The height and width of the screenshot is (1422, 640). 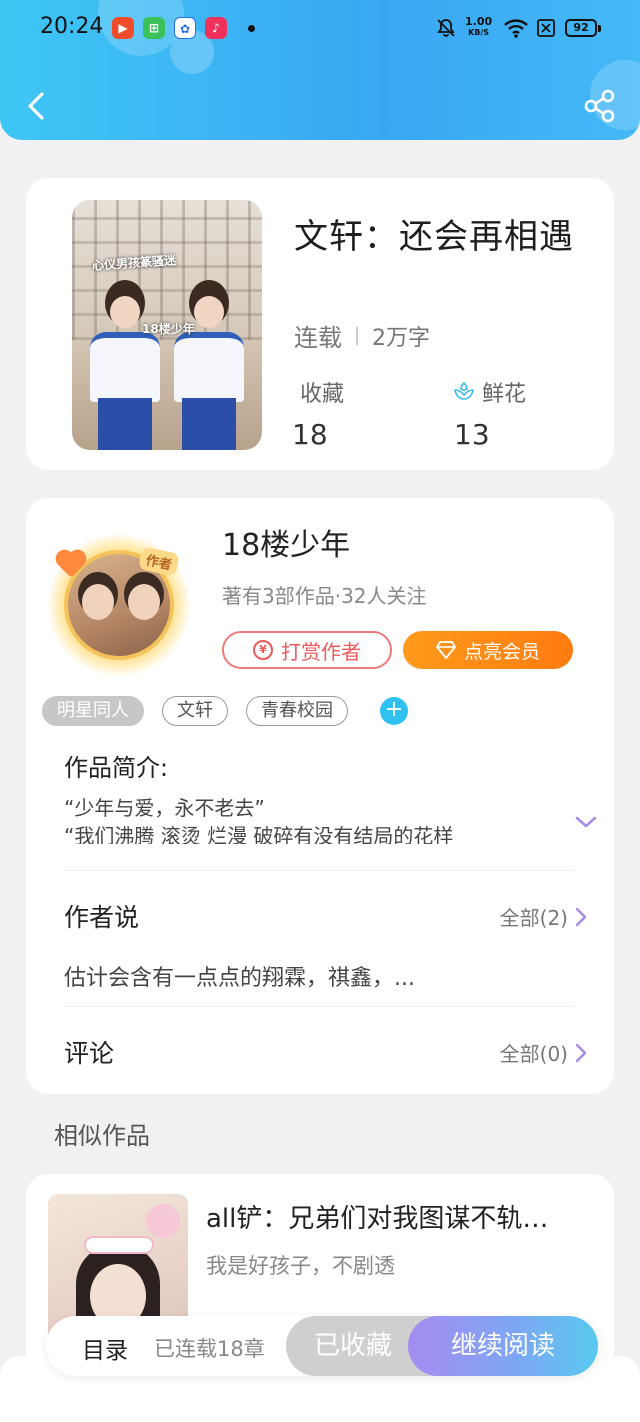 I want to click on video-app-icon: ▶, so click(x=123, y=28).